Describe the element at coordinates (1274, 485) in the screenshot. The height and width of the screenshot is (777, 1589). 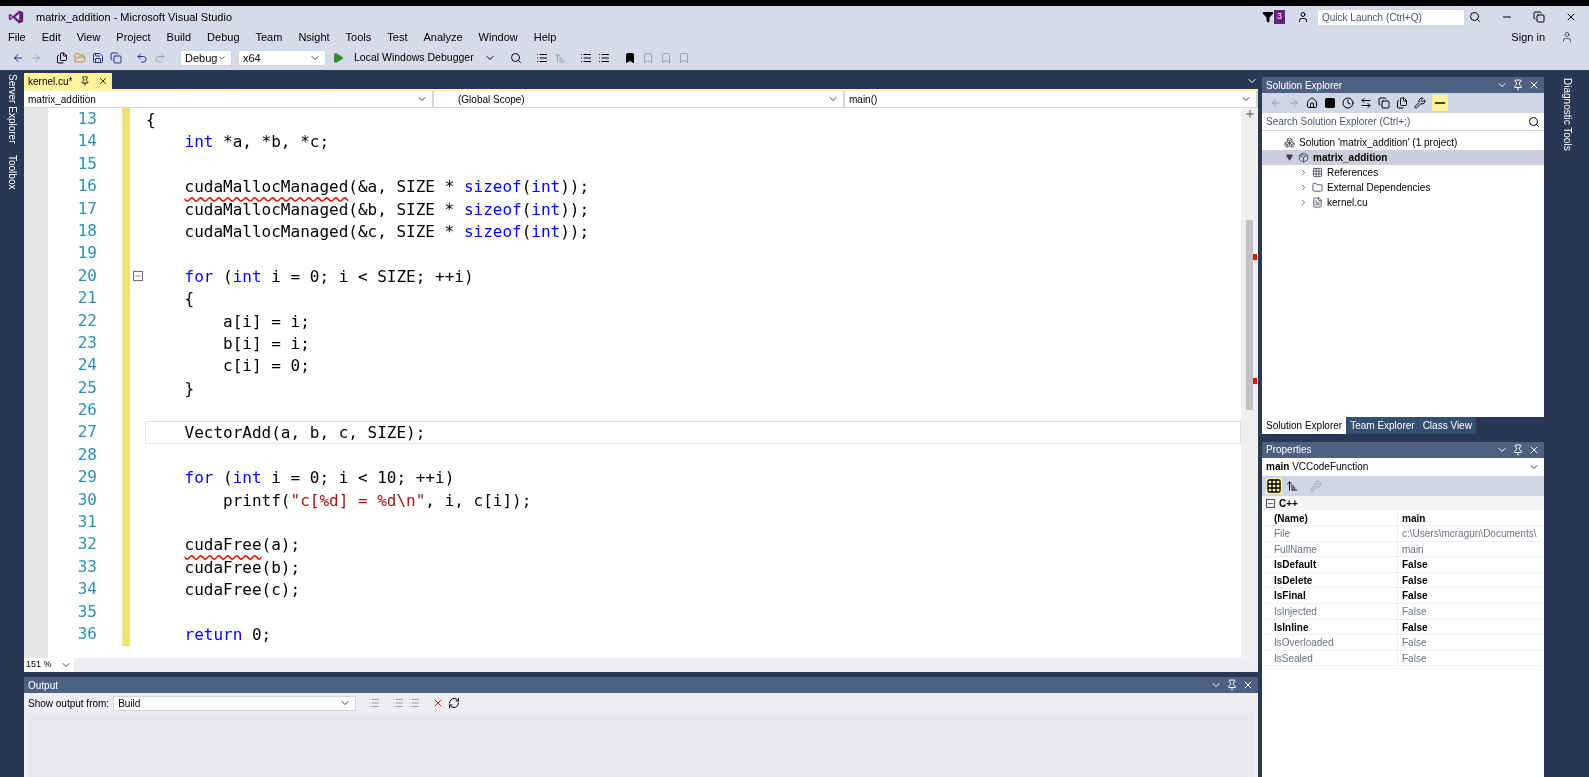
I see `categorized-icon` at that location.